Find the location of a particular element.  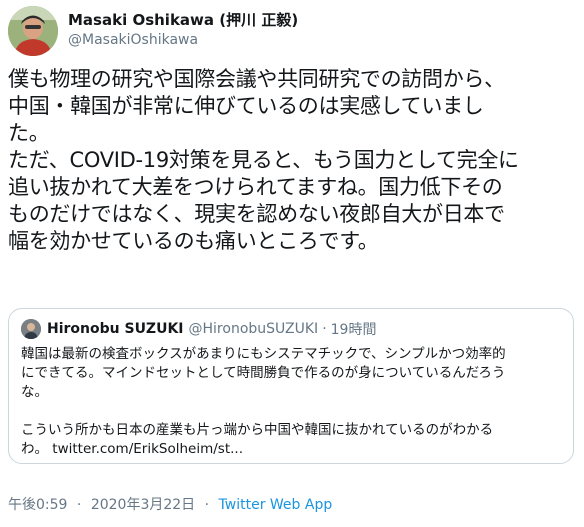

author-name: Masaki Oshikawa (押川 正毅) is located at coordinates (183, 20).